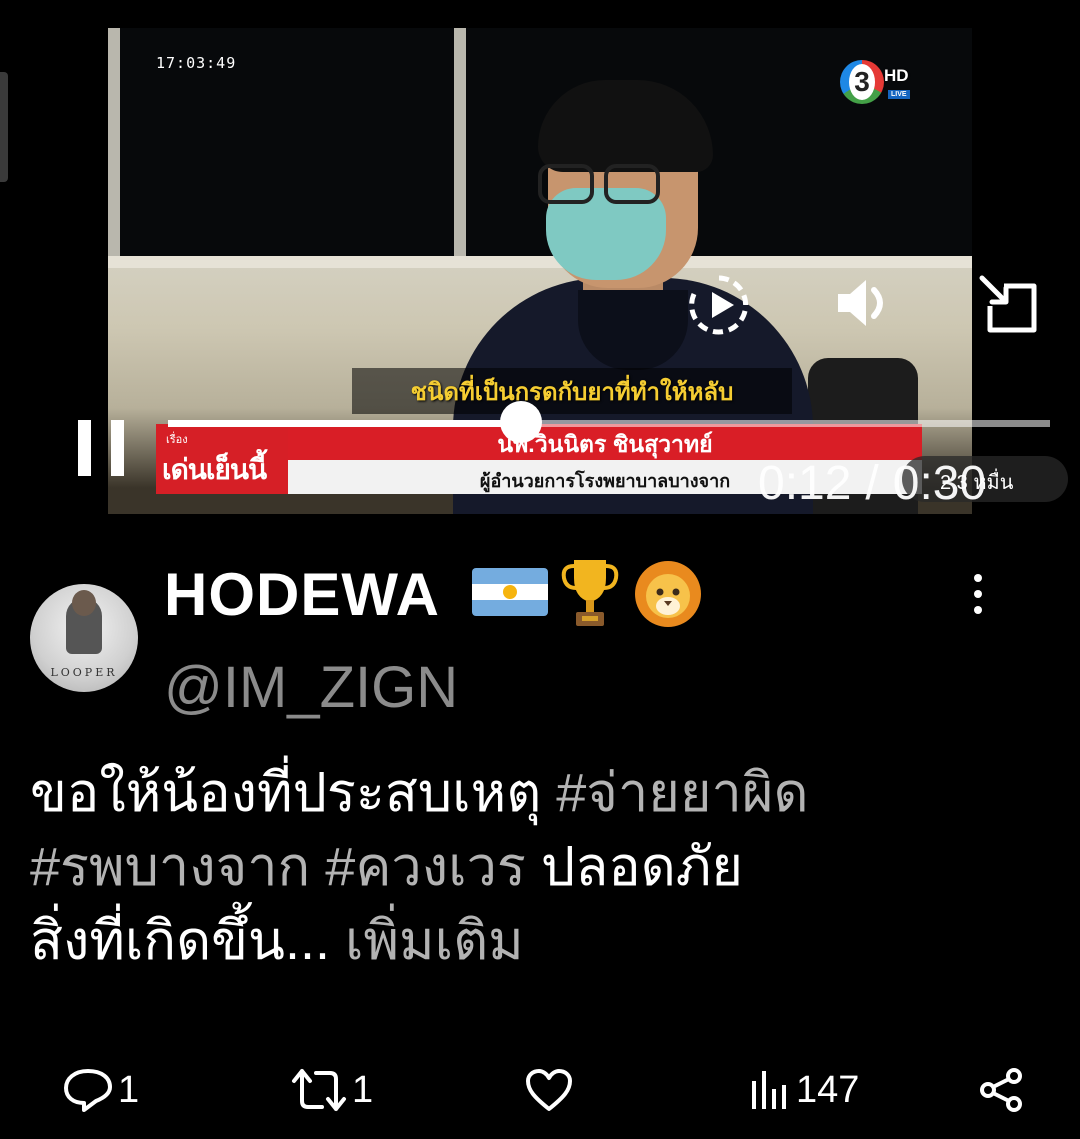  Describe the element at coordinates (302, 594) in the screenshot. I see `display-name: HODEWA` at that location.